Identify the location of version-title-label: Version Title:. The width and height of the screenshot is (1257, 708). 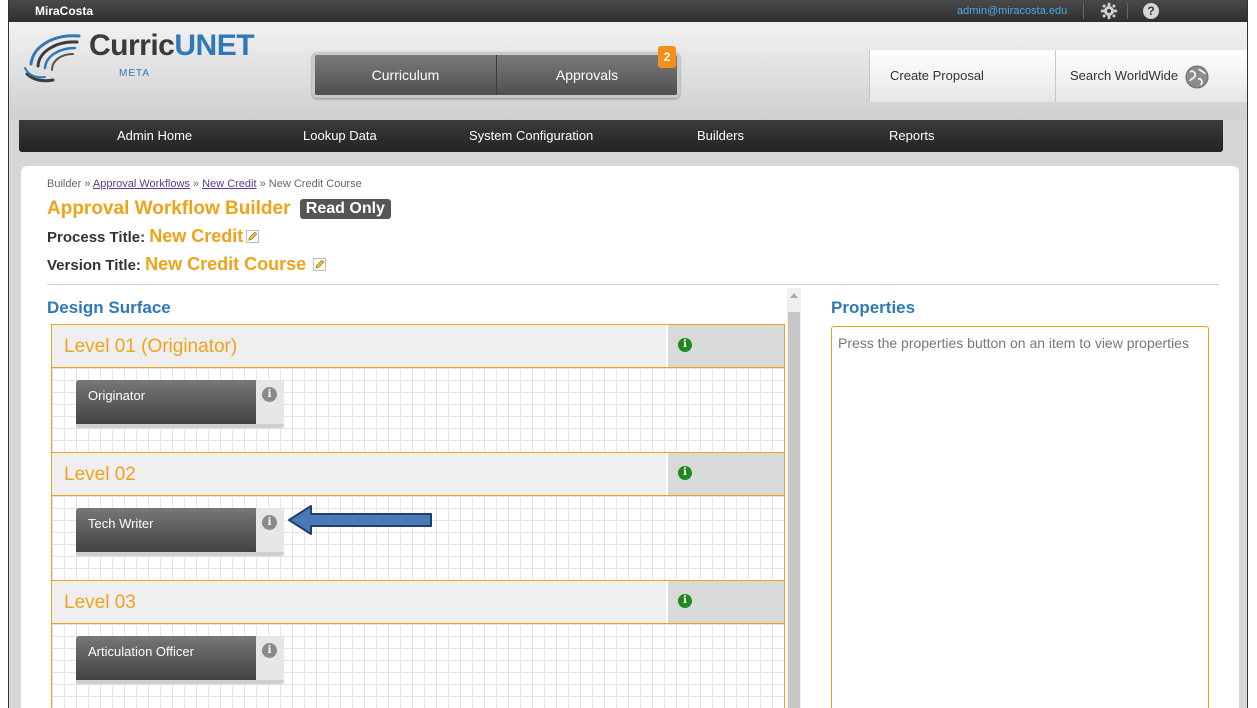
(94, 265).